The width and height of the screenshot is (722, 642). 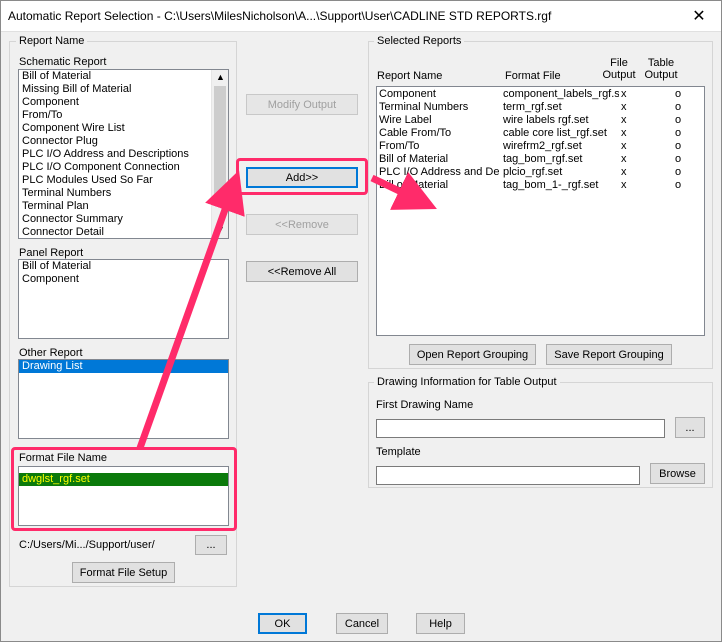 I want to click on scroll-thumb, so click(x=220, y=141).